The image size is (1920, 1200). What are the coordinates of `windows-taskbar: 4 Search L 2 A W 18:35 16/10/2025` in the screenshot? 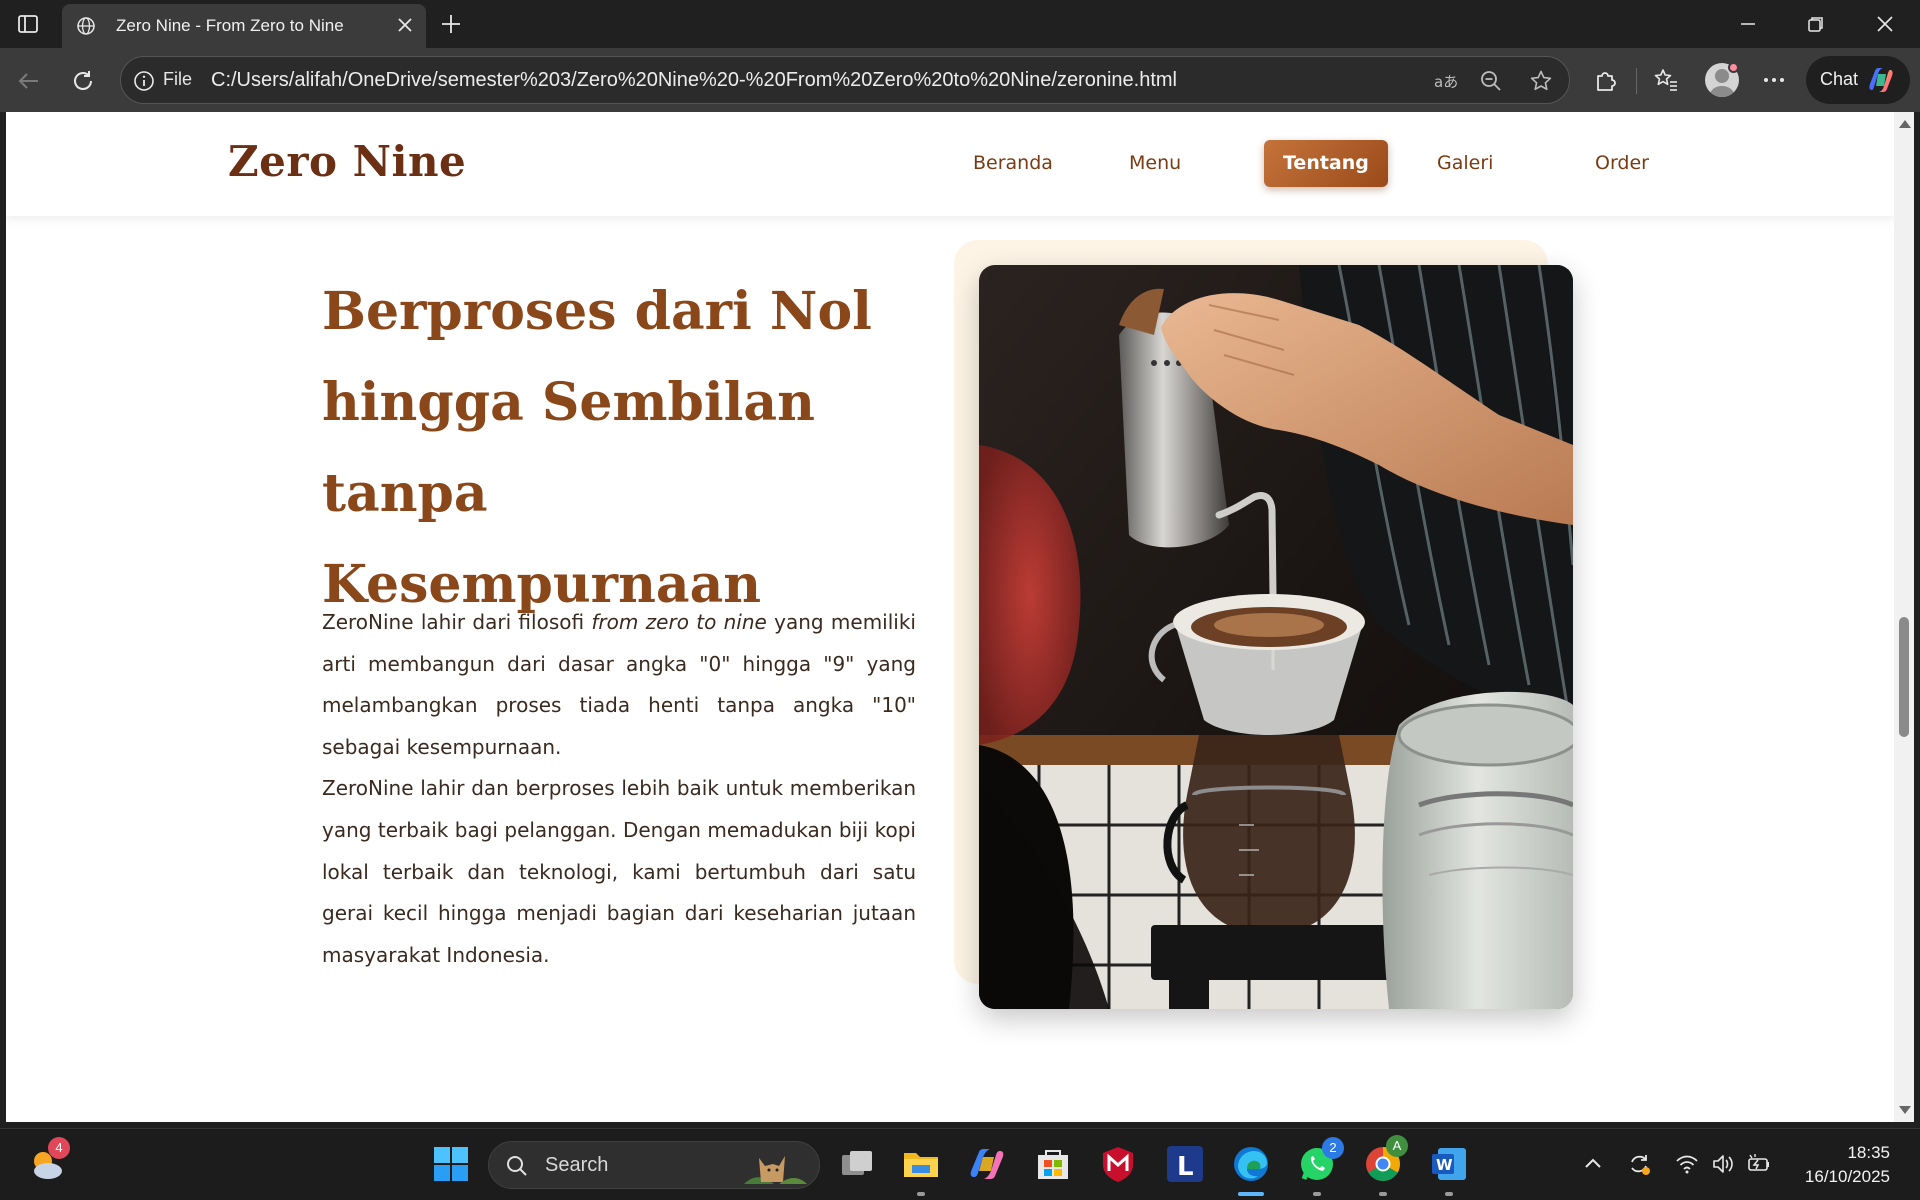 It's located at (960, 1164).